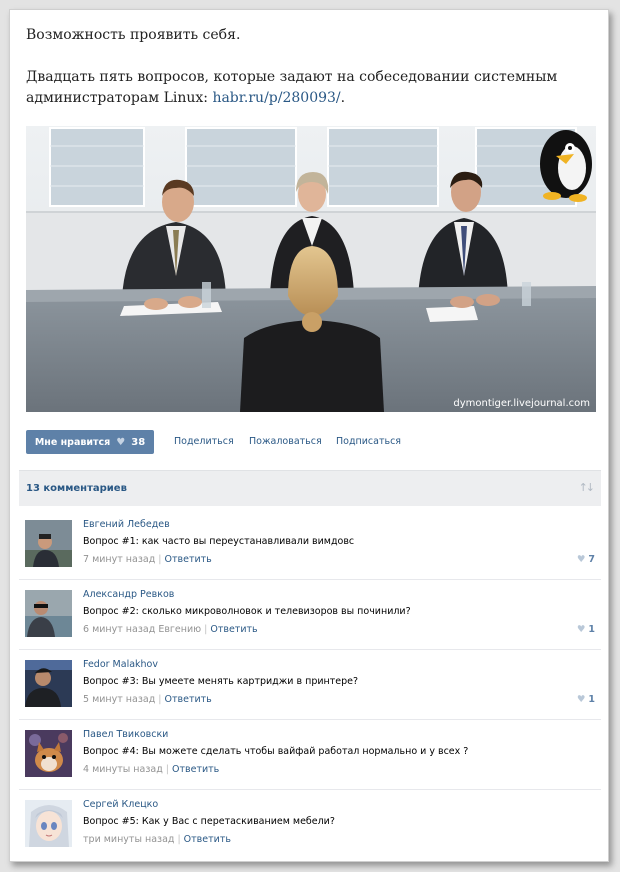  I want to click on comment-author: Сергей Клецко, so click(120, 804).